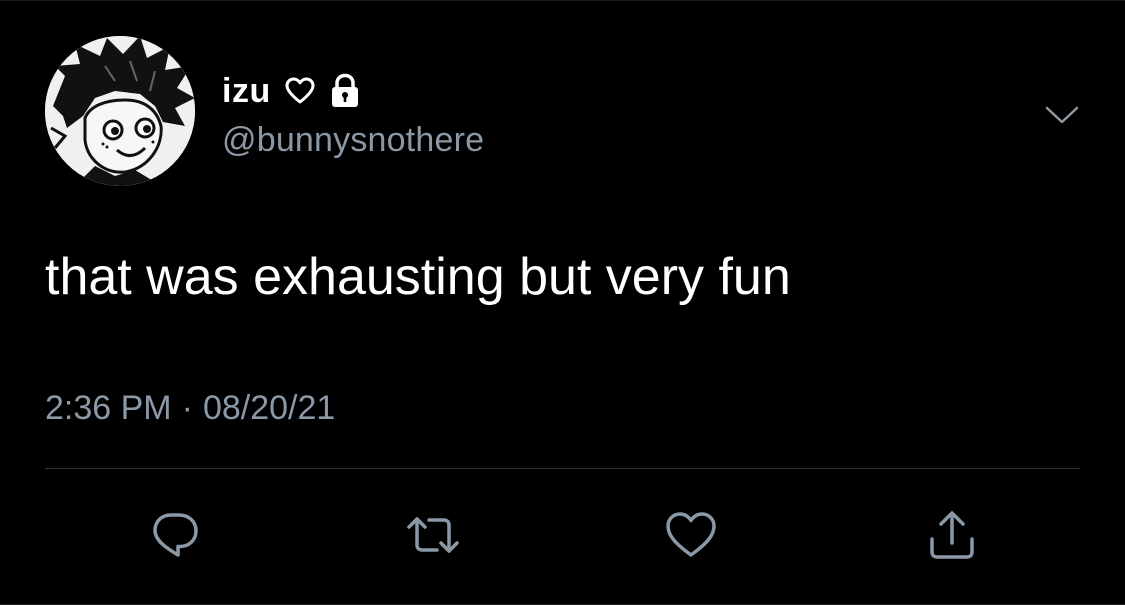  I want to click on lock-icon, so click(345, 91).